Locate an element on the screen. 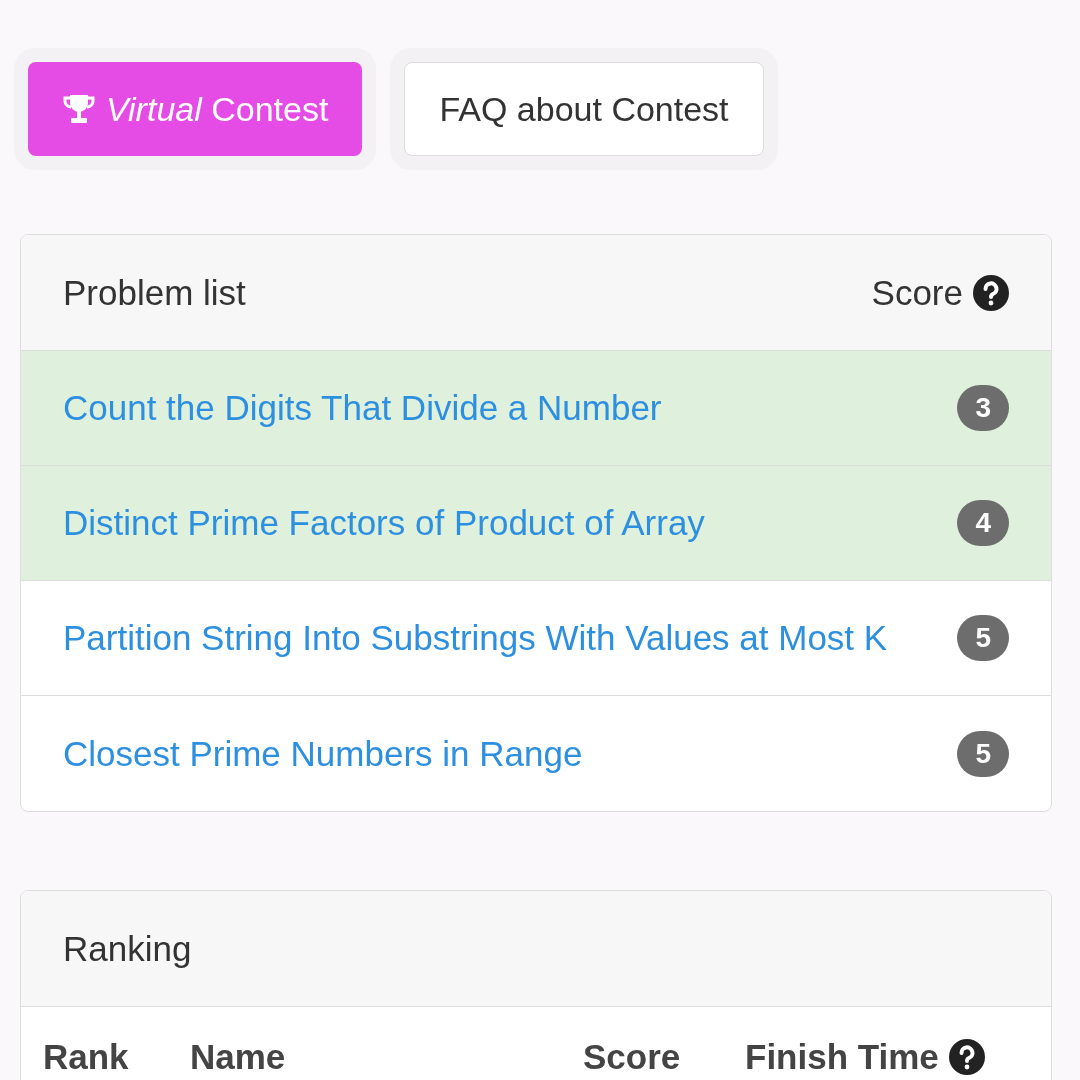  trophy-icon is located at coordinates (79, 109).